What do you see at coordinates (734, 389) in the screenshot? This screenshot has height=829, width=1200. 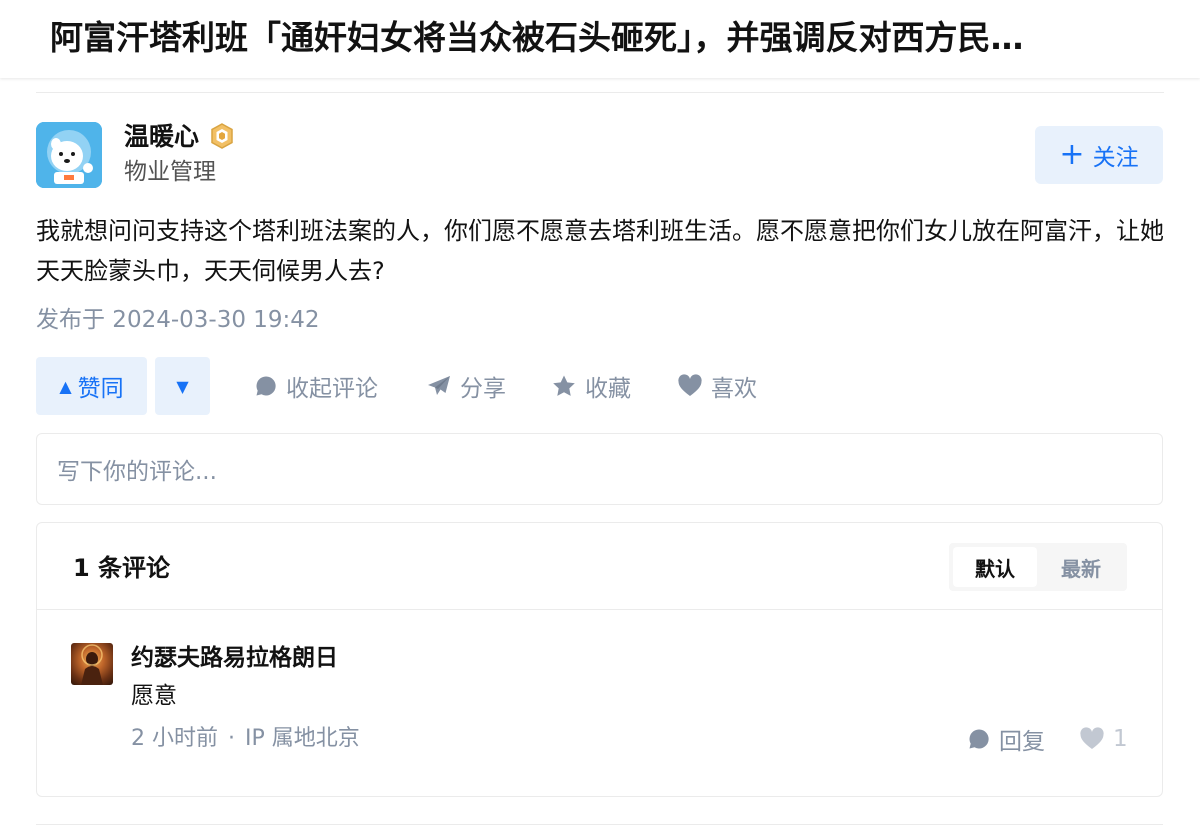 I see `like-label: 喜欢` at bounding box center [734, 389].